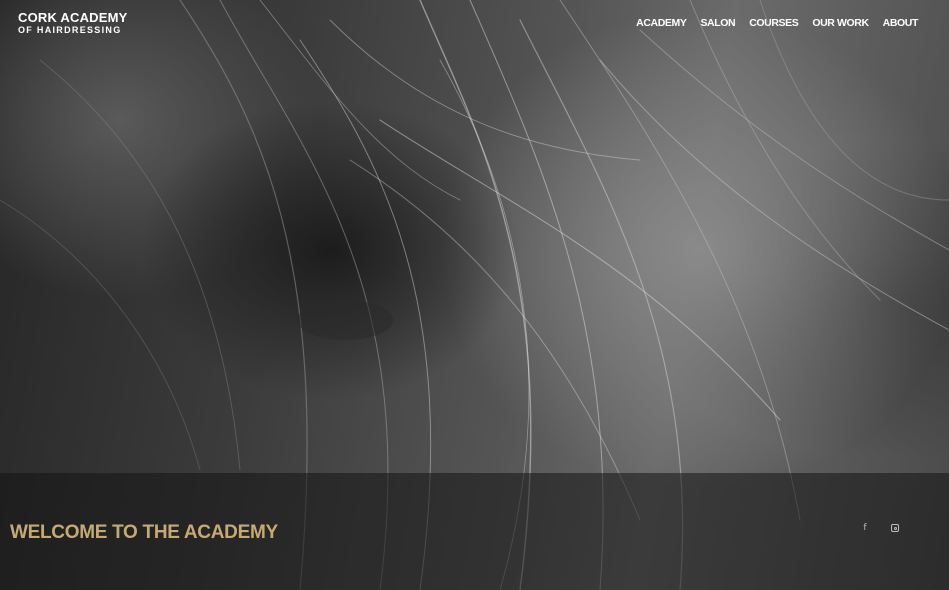  What do you see at coordinates (144, 532) in the screenshot?
I see `welcome-heading: WELCOME TO THE ACADEMY` at bounding box center [144, 532].